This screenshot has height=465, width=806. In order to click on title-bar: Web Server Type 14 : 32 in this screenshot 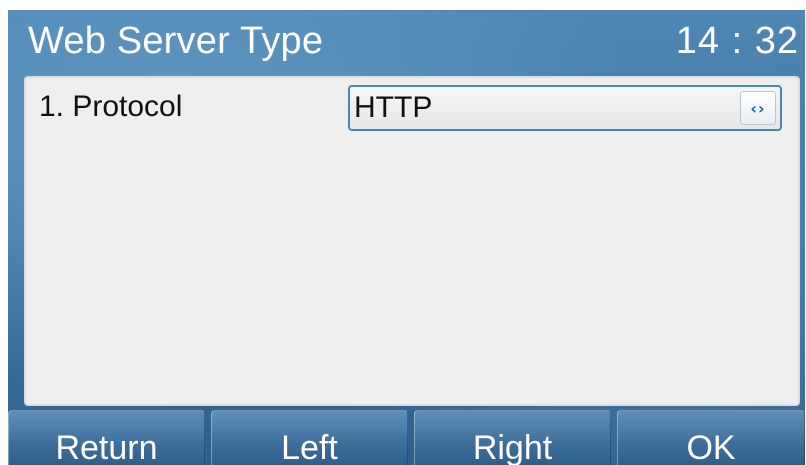, I will do `click(406, 41)`.